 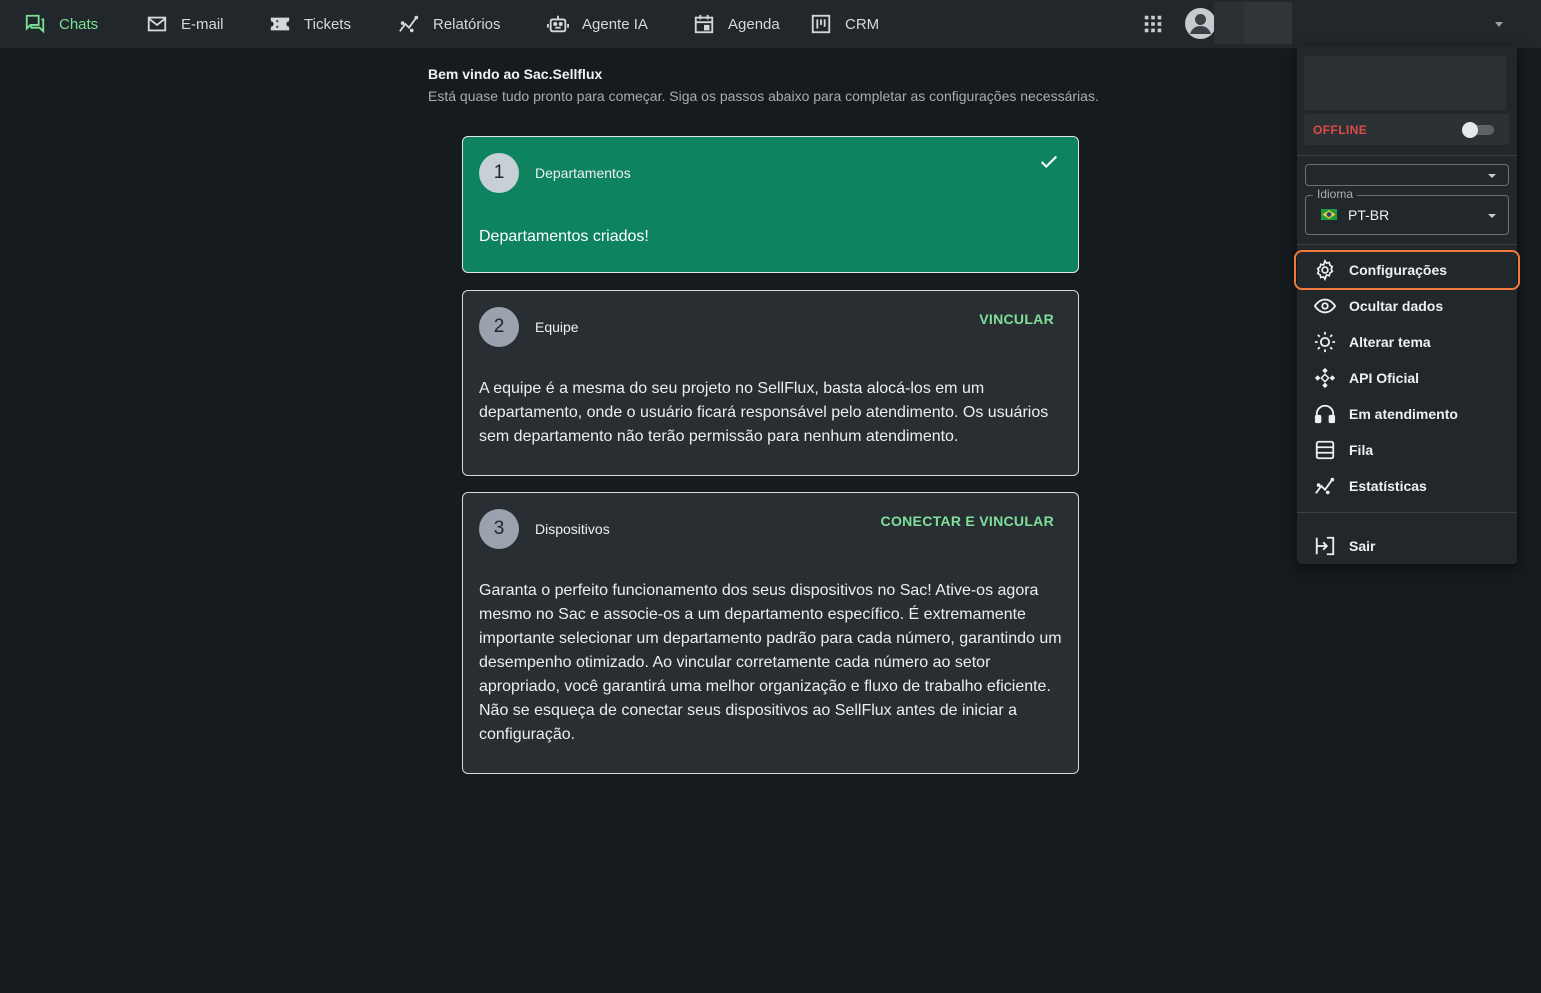 I want to click on nav-agenda: Agenda, so click(x=736, y=24).